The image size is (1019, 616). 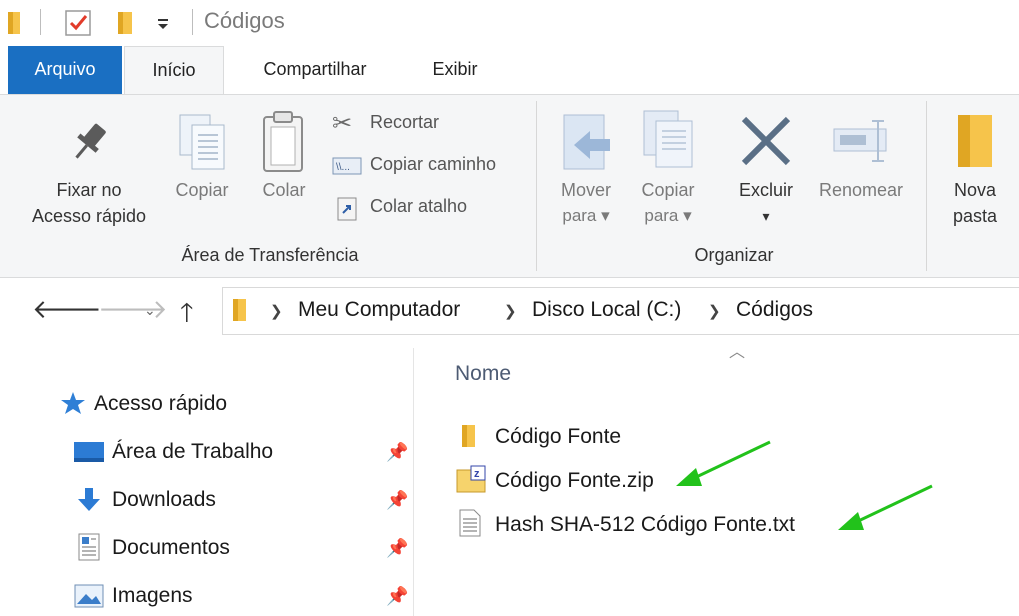 I want to click on up-arrow-icon: 🡑, so click(x=187, y=316).